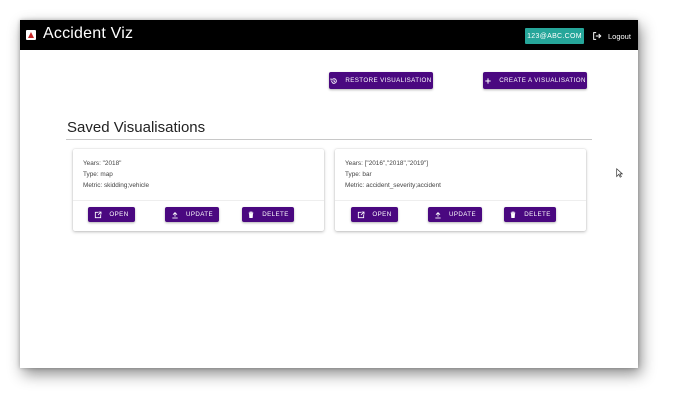  What do you see at coordinates (619, 173) in the screenshot?
I see `mouse-pointer-icon` at bounding box center [619, 173].